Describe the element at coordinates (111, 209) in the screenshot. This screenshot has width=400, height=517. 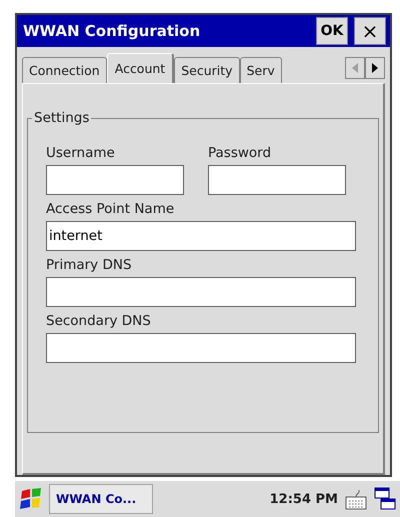
I see `field-label: Access Point Name` at that location.